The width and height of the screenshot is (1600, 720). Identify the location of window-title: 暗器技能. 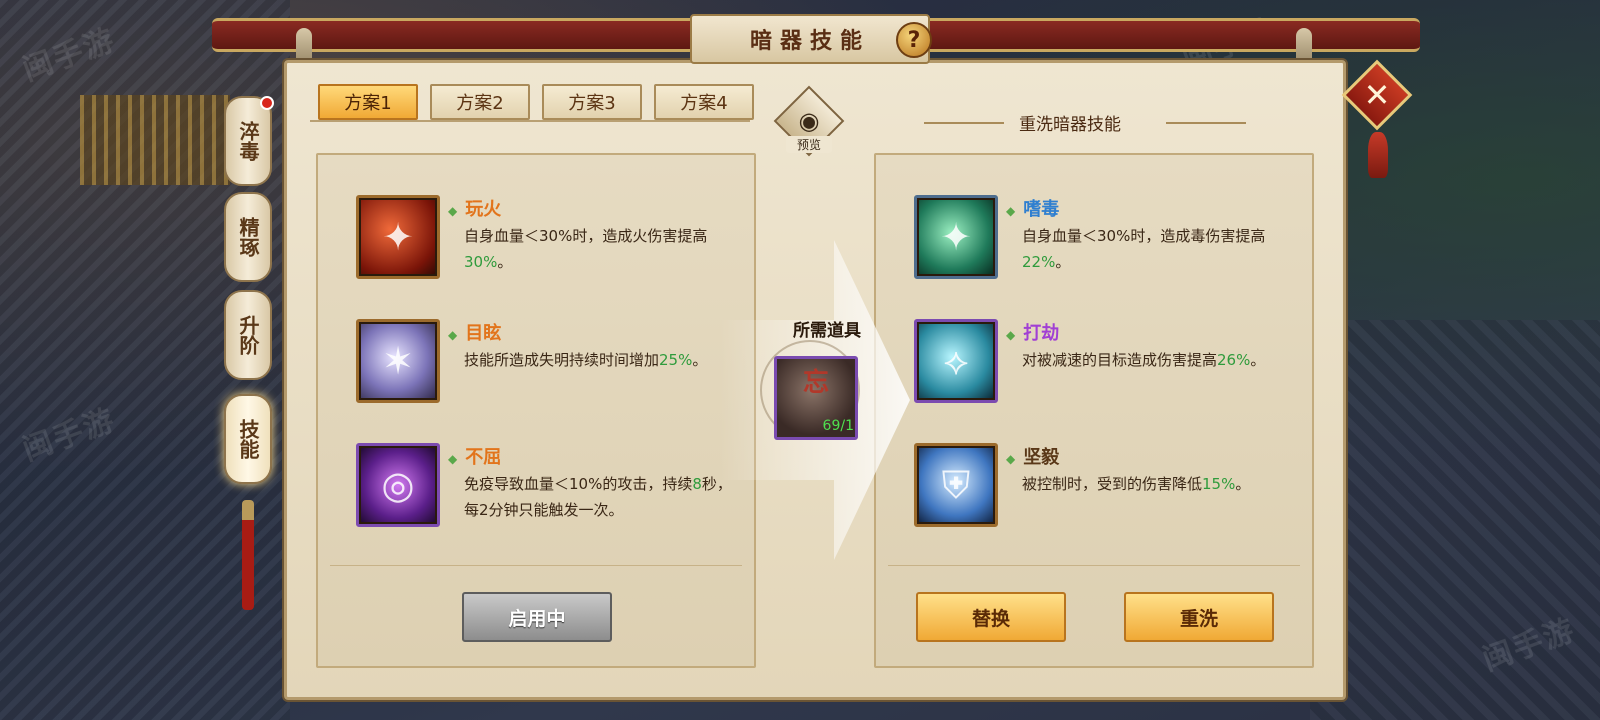
(809, 41).